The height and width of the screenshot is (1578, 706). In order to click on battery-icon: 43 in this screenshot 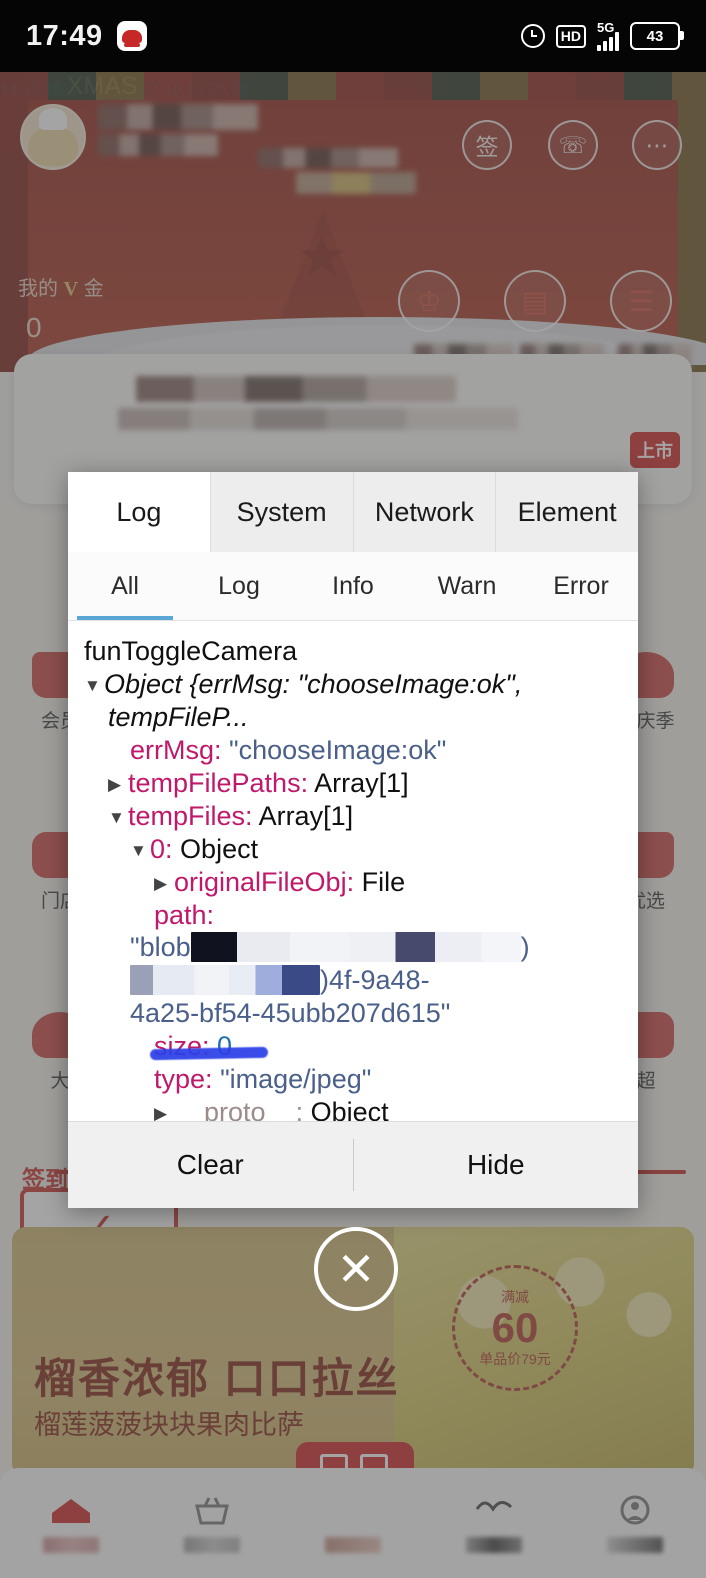, I will do `click(657, 36)`.